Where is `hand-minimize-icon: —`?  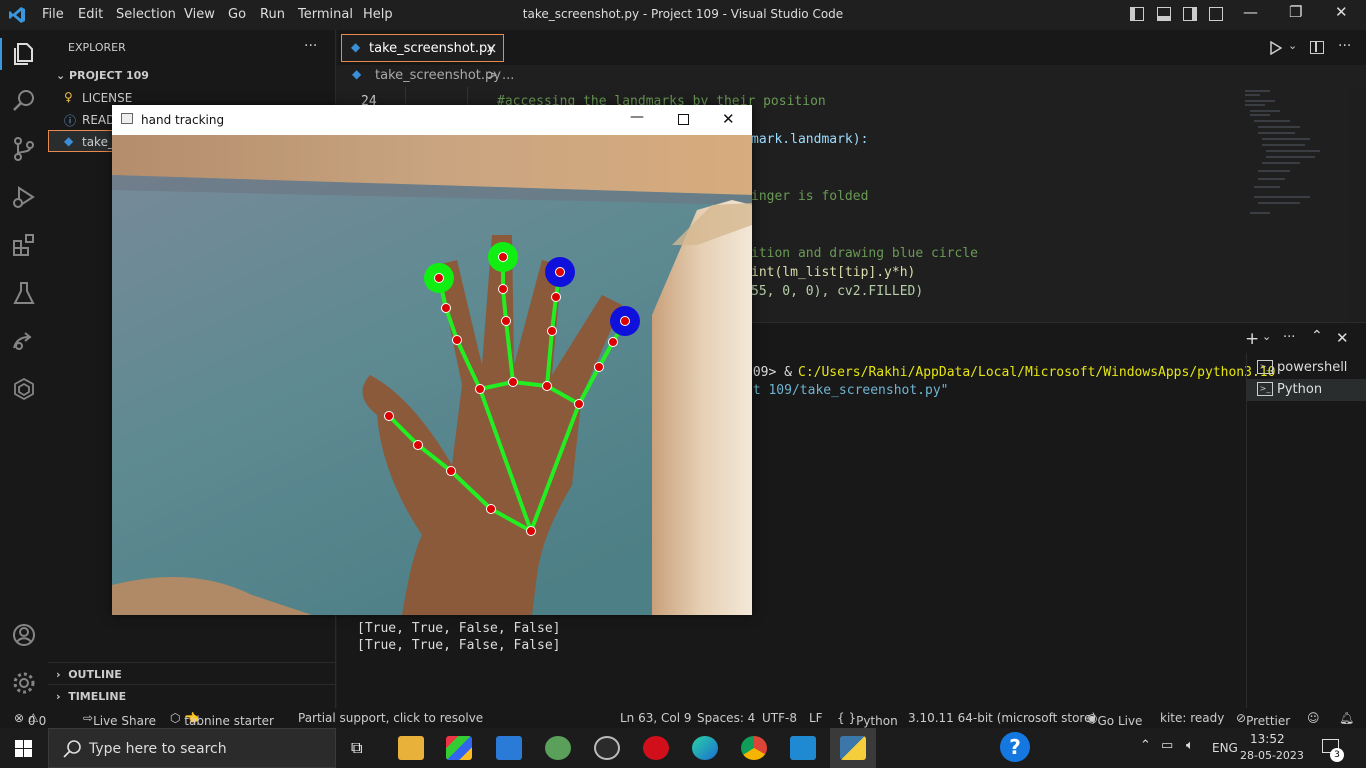 hand-minimize-icon: — is located at coordinates (637, 117).